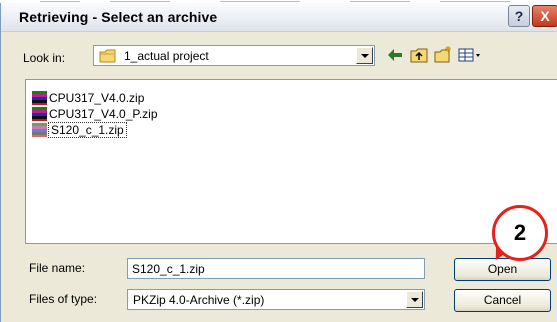 The width and height of the screenshot is (557, 322). Describe the element at coordinates (107, 56) in the screenshot. I see `folder-icon` at that location.